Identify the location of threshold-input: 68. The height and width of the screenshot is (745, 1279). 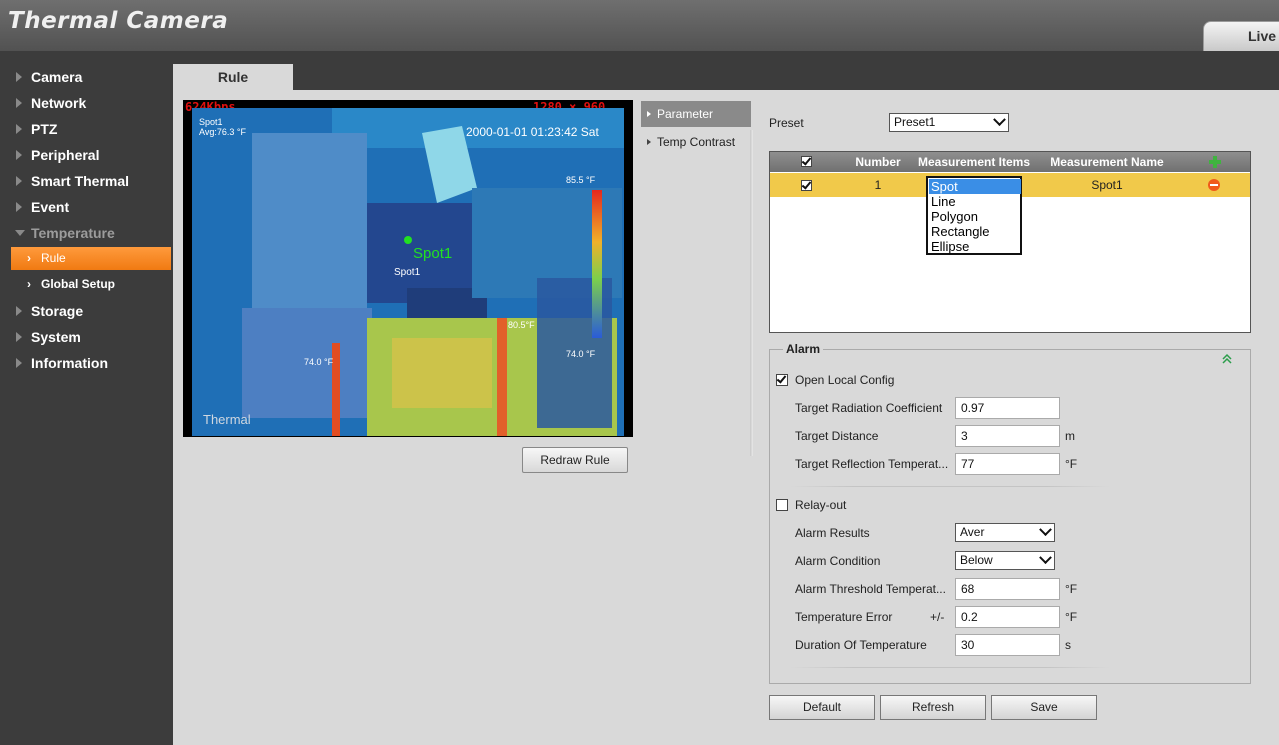
(1007, 589).